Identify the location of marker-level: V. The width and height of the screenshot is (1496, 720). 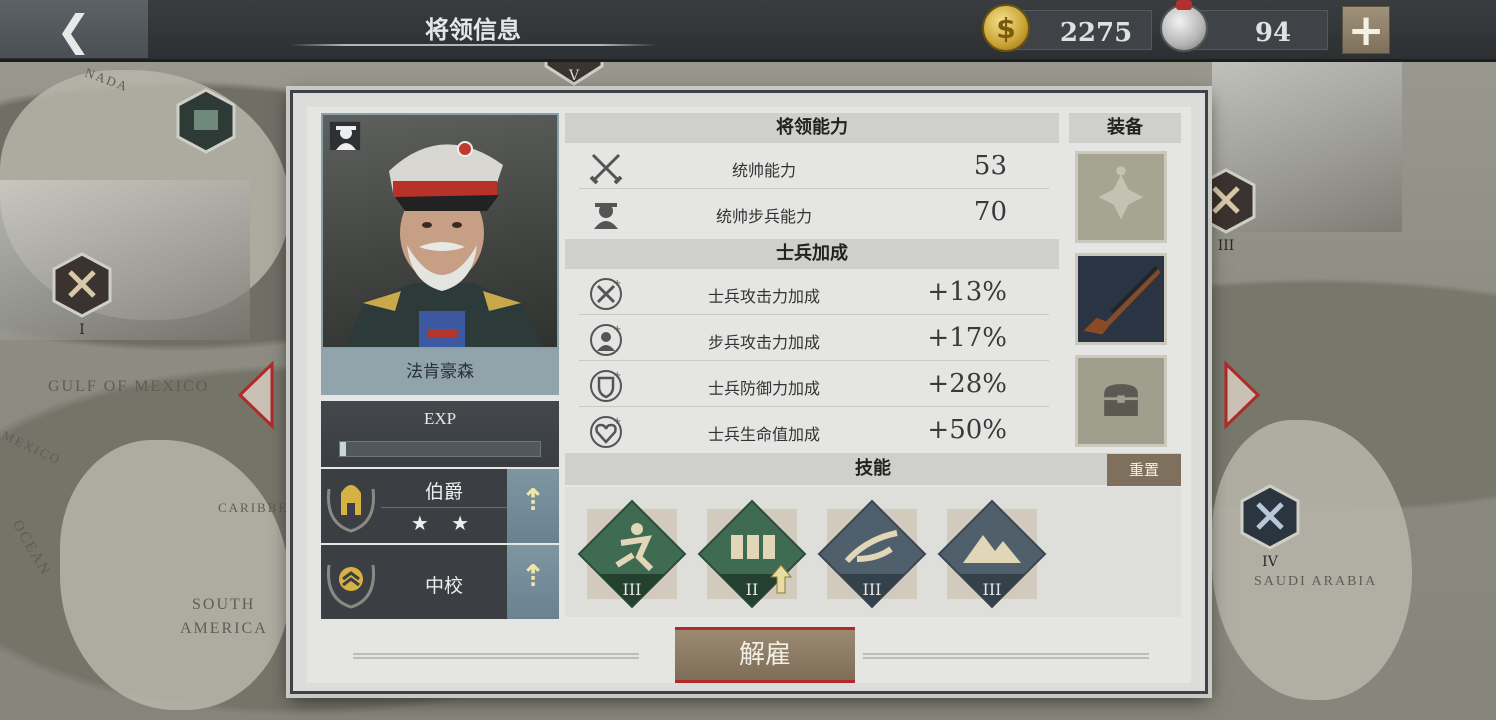
(574, 76).